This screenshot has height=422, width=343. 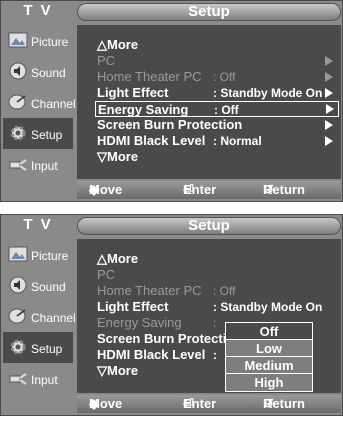 I want to click on energy-saving-dropdown: Off Low Medium High, so click(x=269, y=357).